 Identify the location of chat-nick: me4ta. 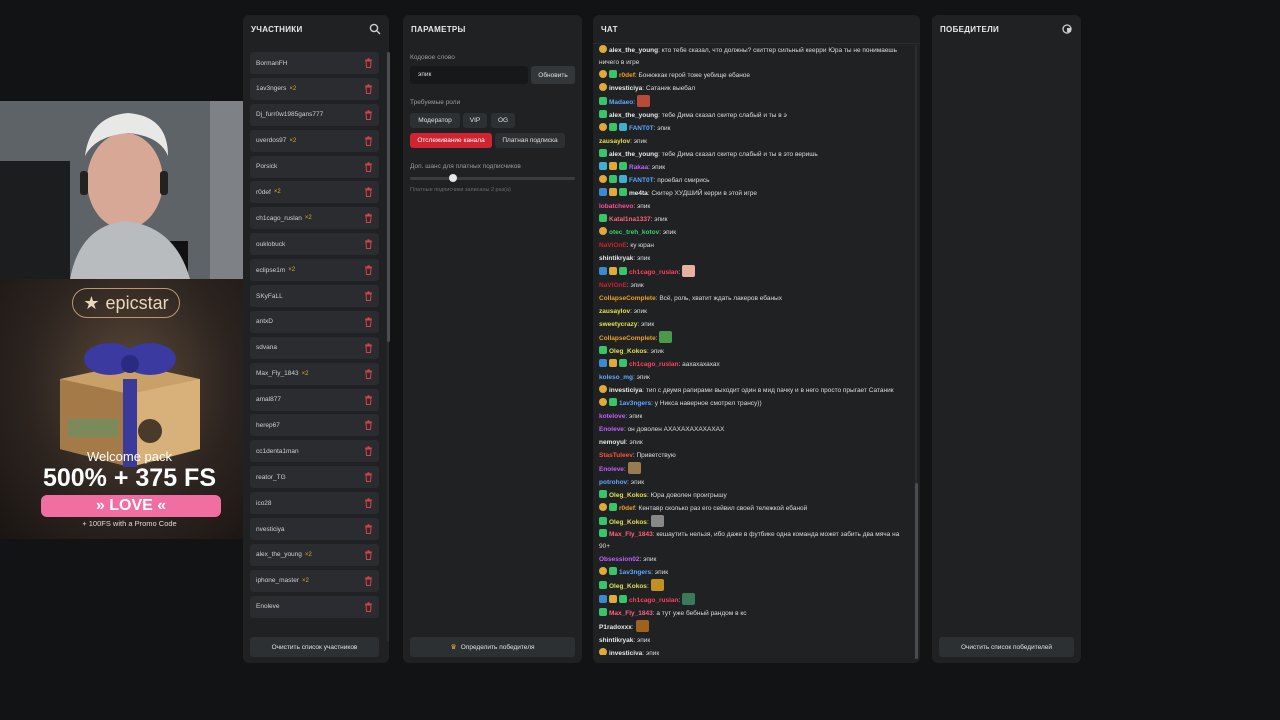
(638, 193).